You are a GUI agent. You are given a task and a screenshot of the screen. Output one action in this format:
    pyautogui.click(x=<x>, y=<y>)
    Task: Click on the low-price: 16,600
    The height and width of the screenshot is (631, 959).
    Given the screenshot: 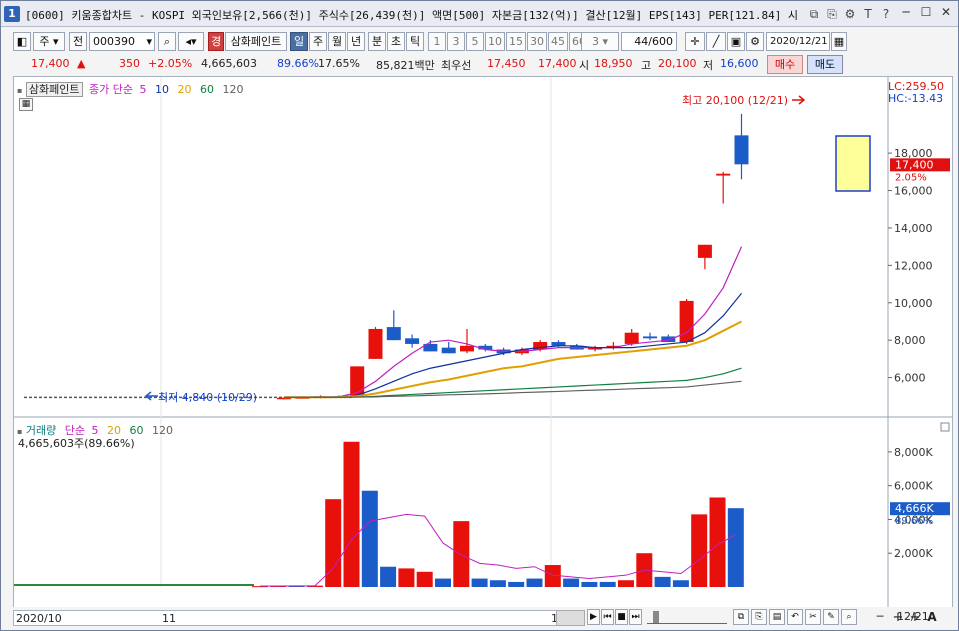 What is the action you would take?
    pyautogui.click(x=739, y=63)
    